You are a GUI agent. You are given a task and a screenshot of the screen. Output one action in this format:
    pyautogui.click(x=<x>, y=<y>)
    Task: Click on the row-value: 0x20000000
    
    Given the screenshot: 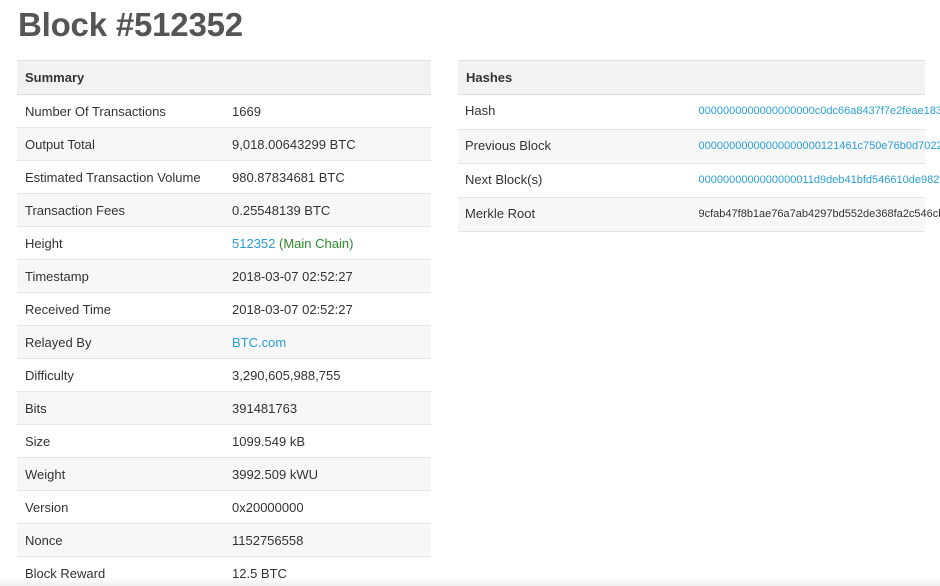 What is the action you would take?
    pyautogui.click(x=327, y=507)
    